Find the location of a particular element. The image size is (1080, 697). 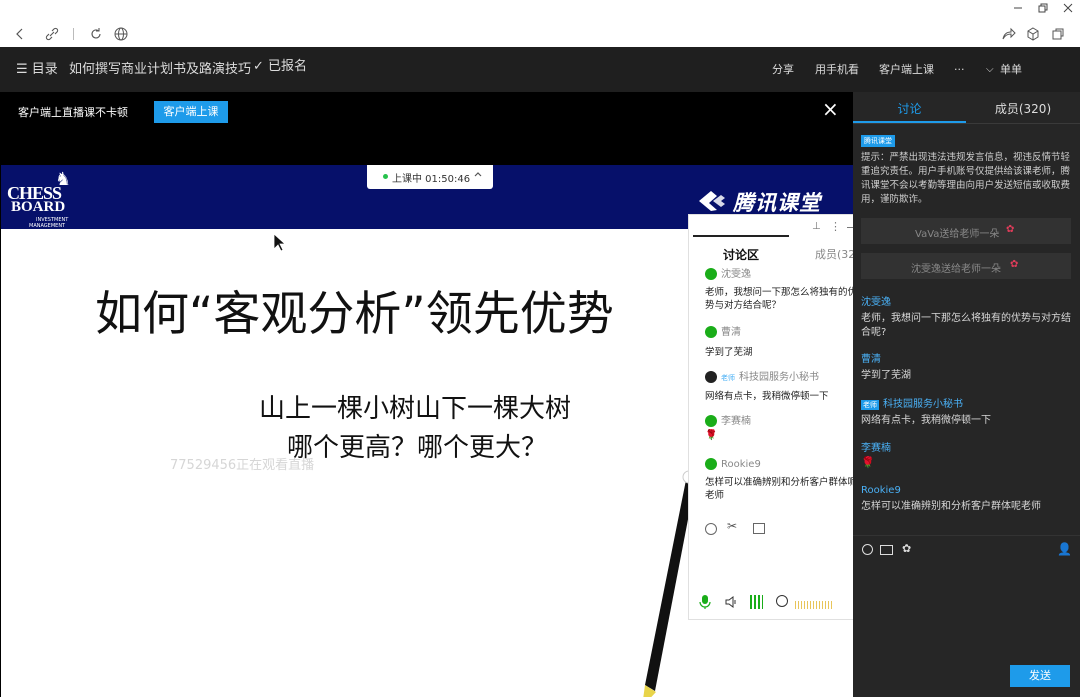

side-sender: 曹清 is located at coordinates (871, 359).